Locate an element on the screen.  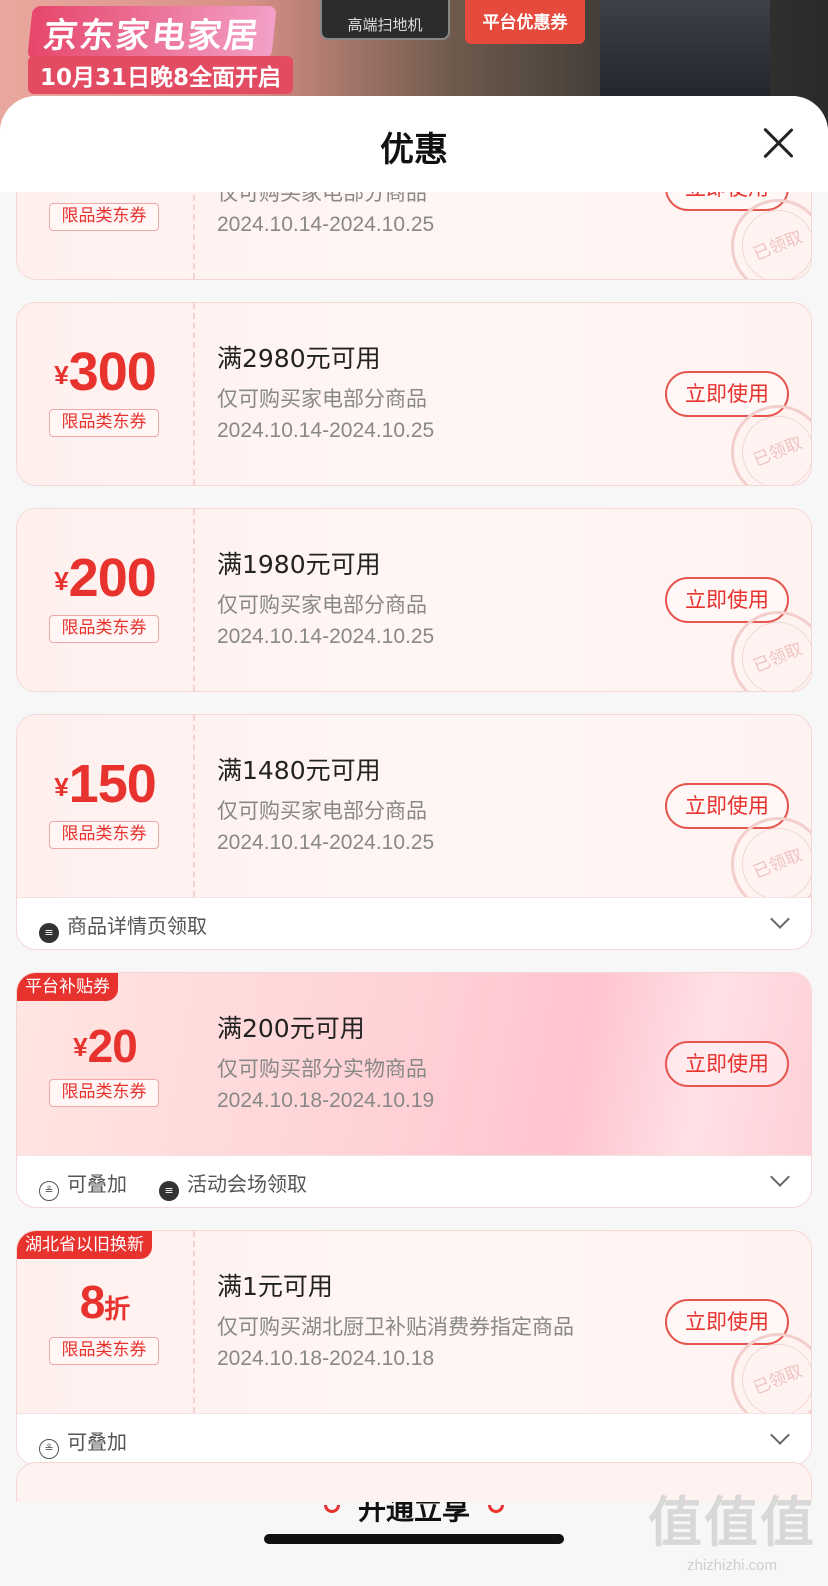
banner-subtitle: 10月31日晚8全面开启 is located at coordinates (161, 75).